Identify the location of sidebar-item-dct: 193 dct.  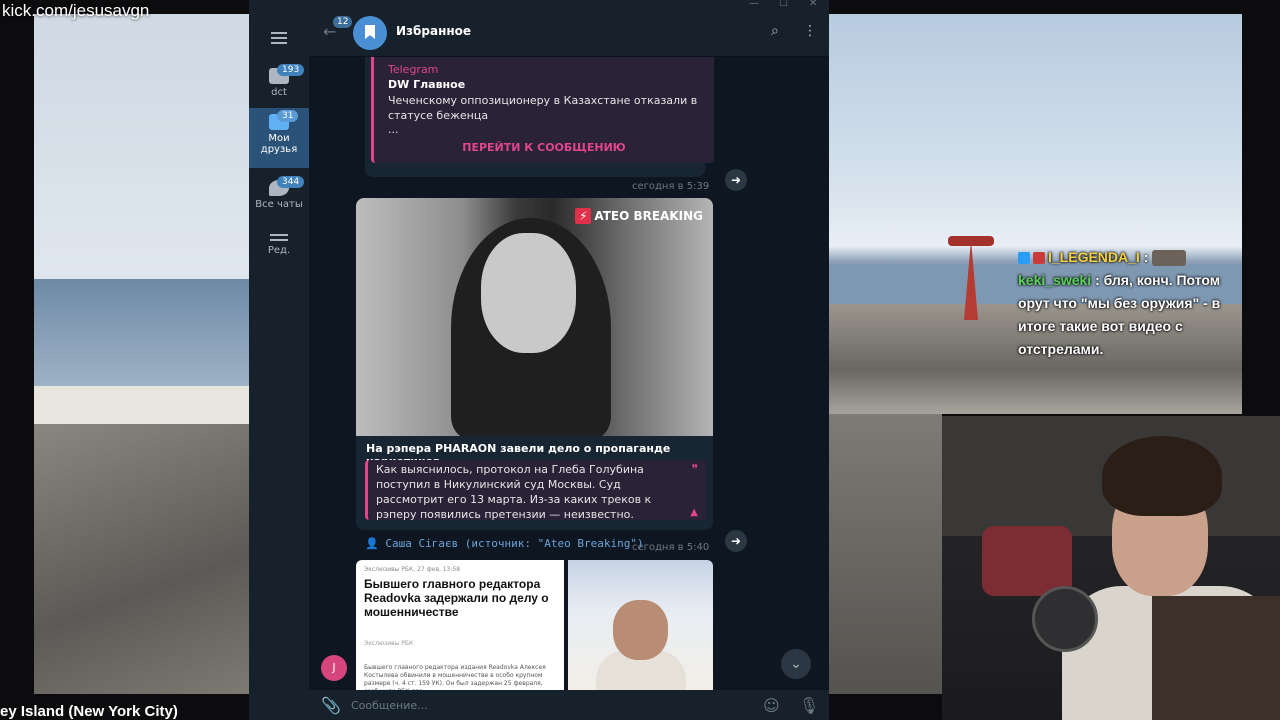
(279, 83).